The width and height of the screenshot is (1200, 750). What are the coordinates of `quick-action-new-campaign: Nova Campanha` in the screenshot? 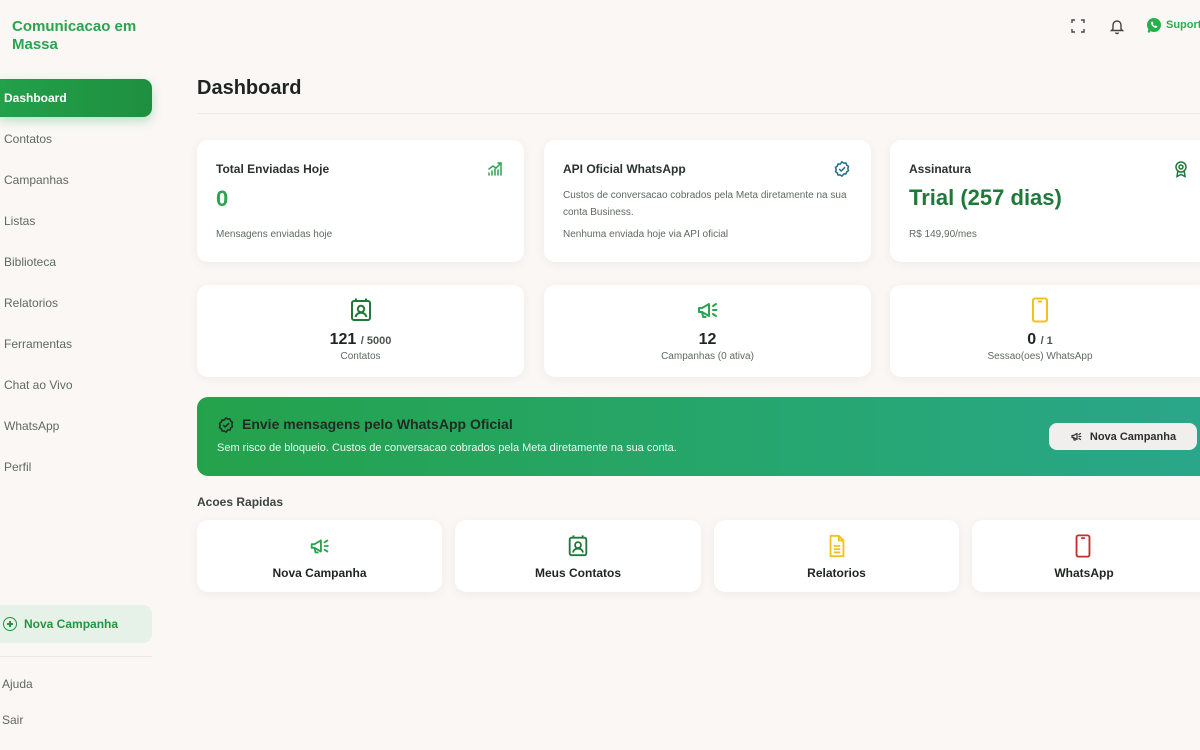 It's located at (319, 556).